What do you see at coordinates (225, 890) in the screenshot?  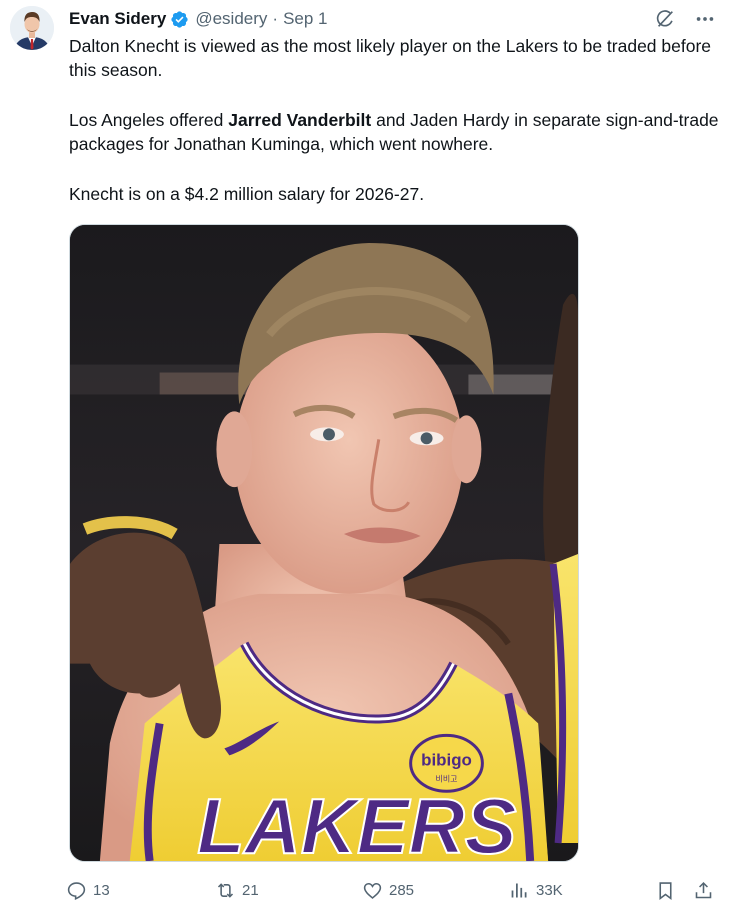 I see `repost-icon` at bounding box center [225, 890].